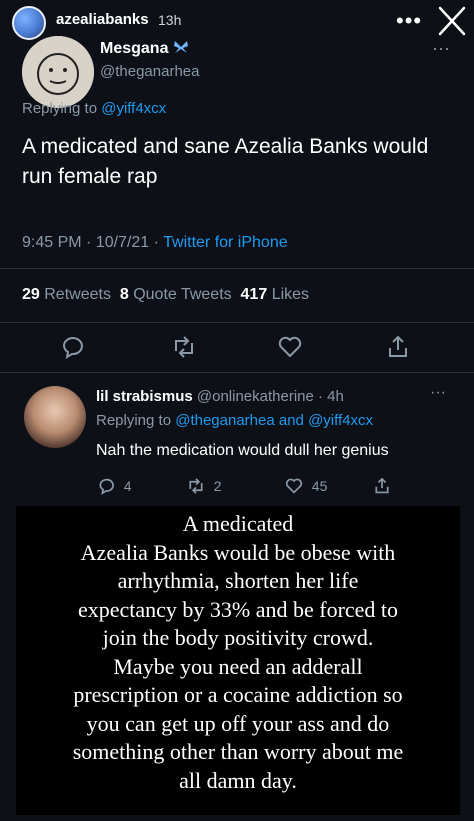 This screenshot has height=821, width=474. I want to click on reply-reply-action: 4, so click(114, 486).